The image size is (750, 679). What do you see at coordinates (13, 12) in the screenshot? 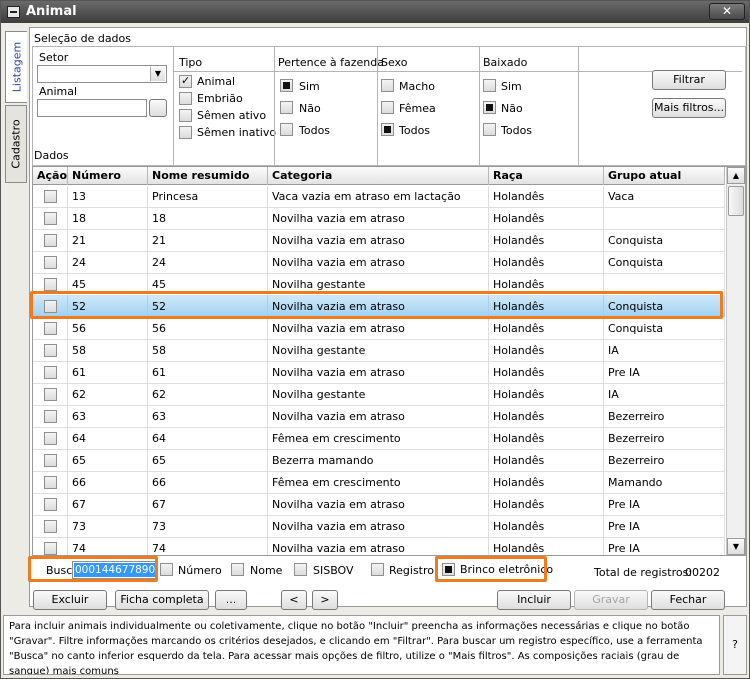
I see `system-menu-icon` at bounding box center [13, 12].